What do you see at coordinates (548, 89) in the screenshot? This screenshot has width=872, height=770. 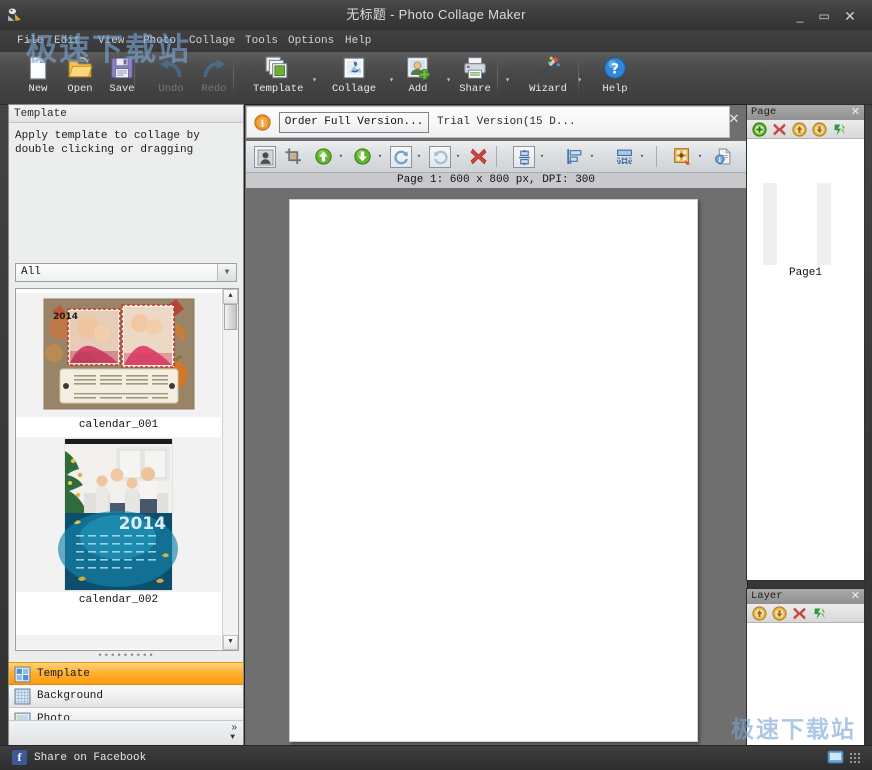 I see `toolbar-label-wizard: Wizard` at bounding box center [548, 89].